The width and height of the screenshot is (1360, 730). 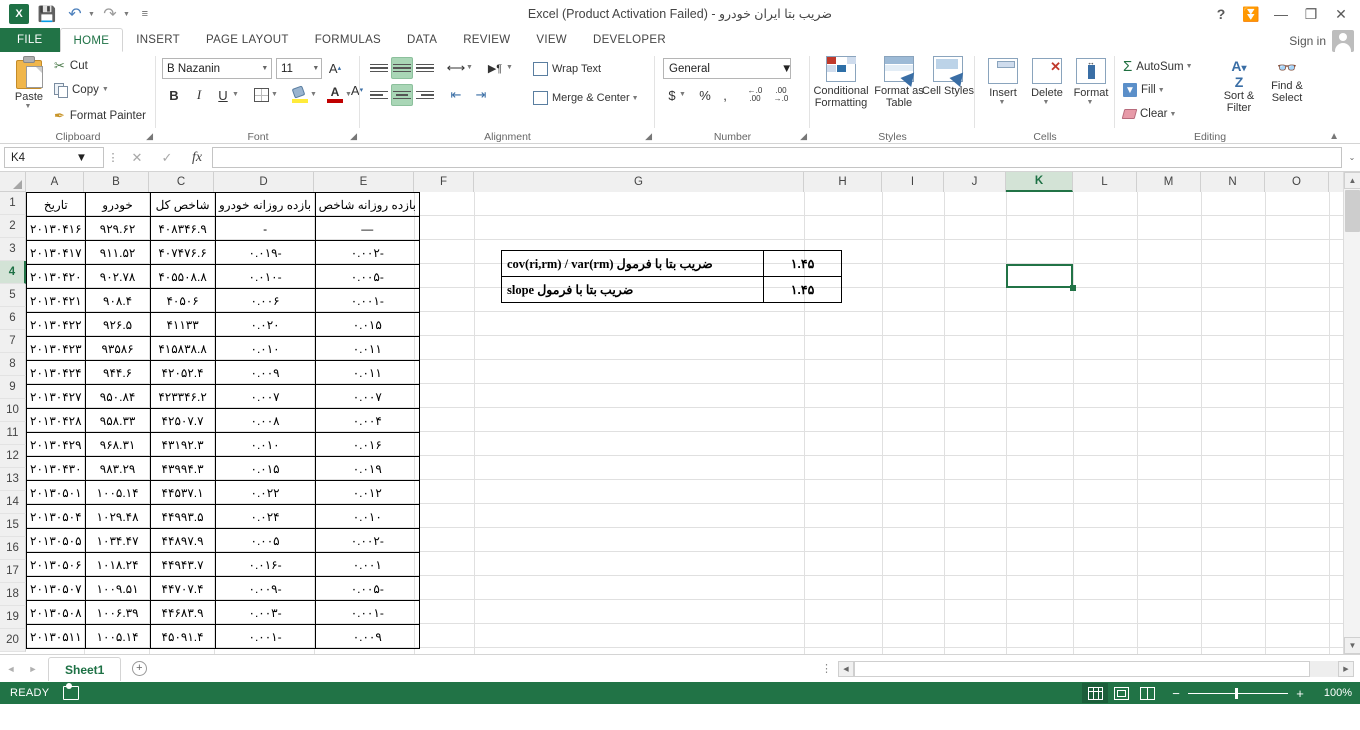 What do you see at coordinates (1189, 66) in the screenshot?
I see `autosum-dropdown-icon: ▼` at bounding box center [1189, 66].